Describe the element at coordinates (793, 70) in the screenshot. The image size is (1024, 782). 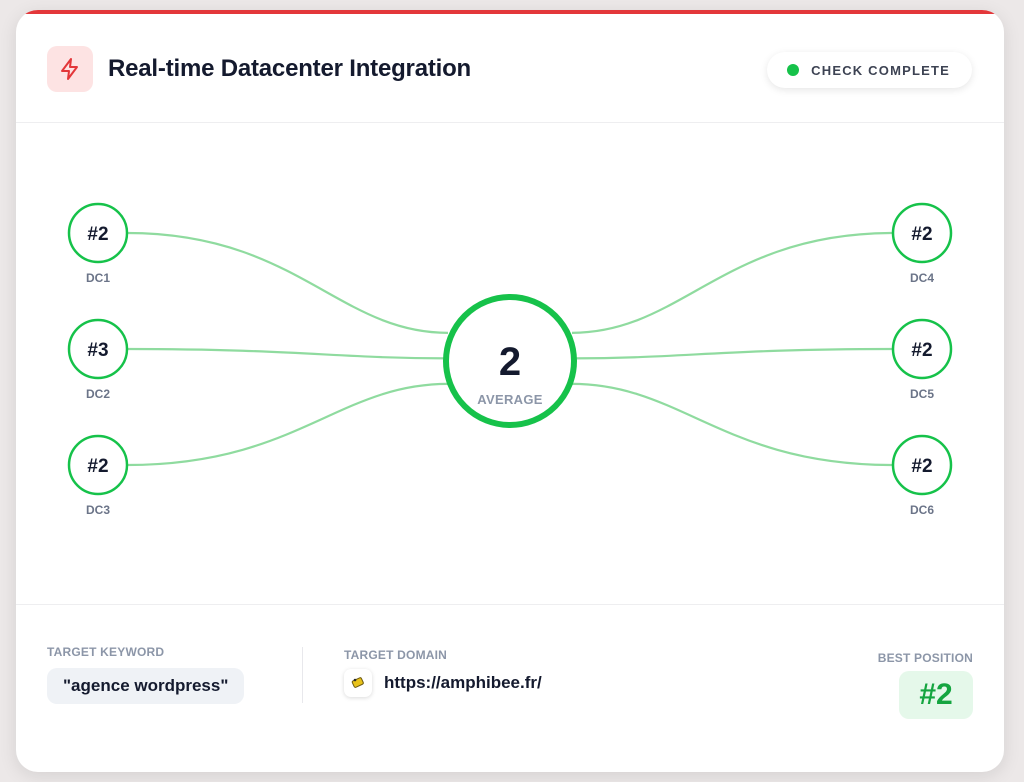
I see `status-dot-icon` at that location.